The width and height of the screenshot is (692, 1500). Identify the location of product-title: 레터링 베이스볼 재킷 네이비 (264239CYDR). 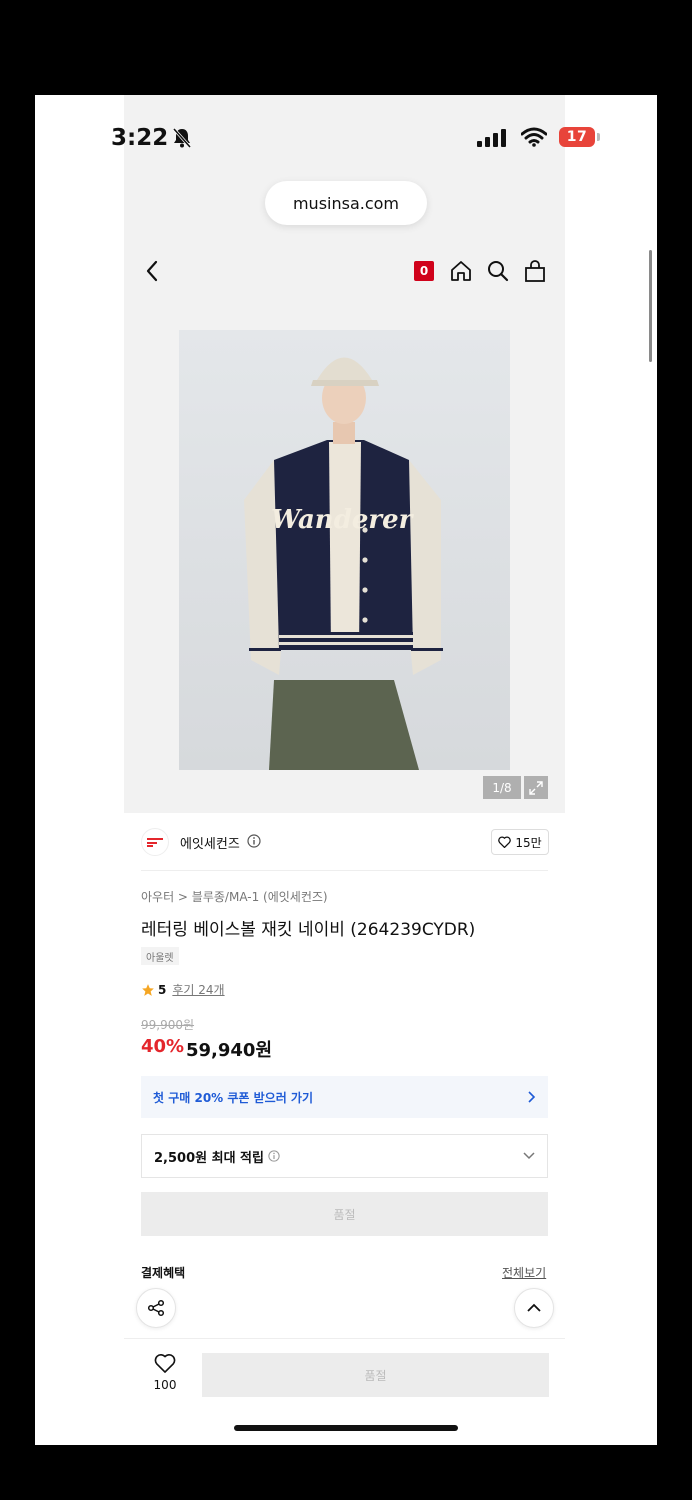
(308, 930).